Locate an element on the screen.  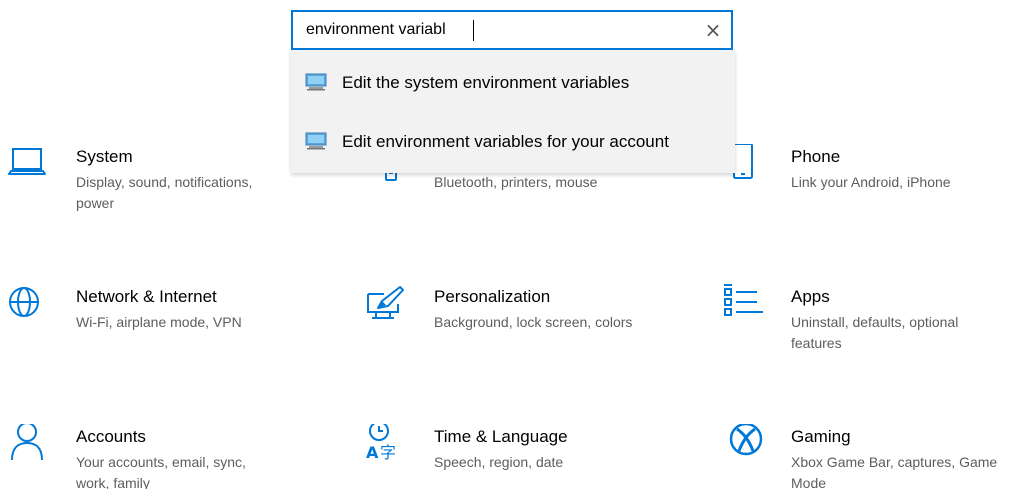
tile-title: Network & Internet is located at coordinates (146, 296).